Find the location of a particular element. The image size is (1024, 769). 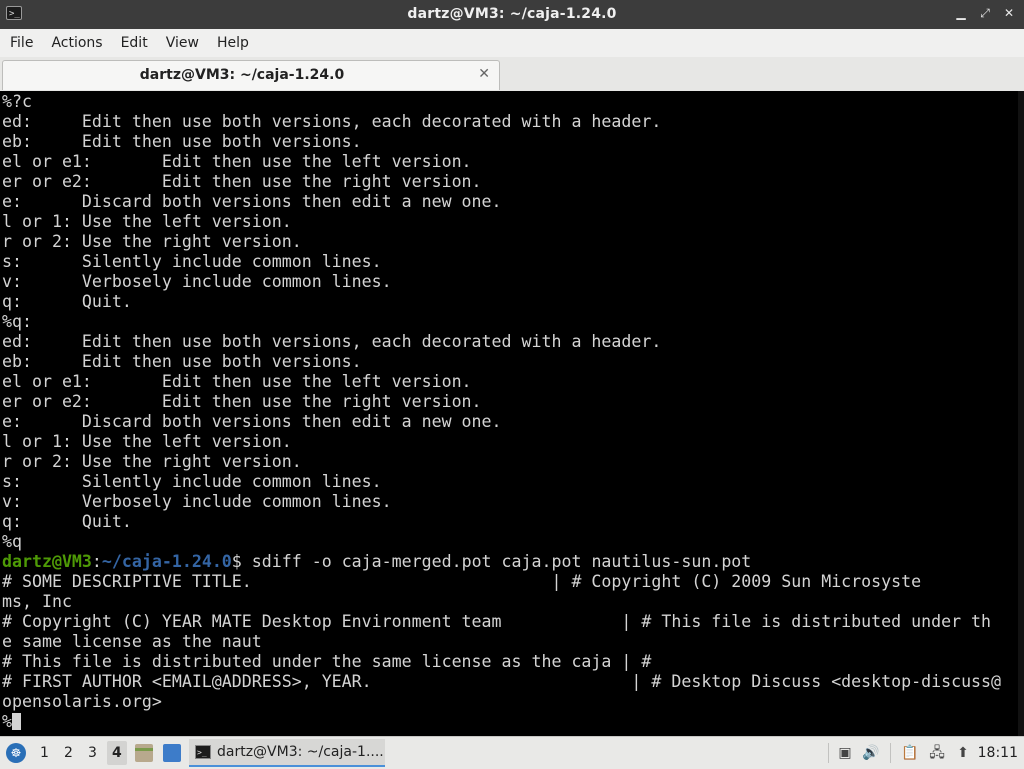

start-menu-icon: ☸ is located at coordinates (16, 753).